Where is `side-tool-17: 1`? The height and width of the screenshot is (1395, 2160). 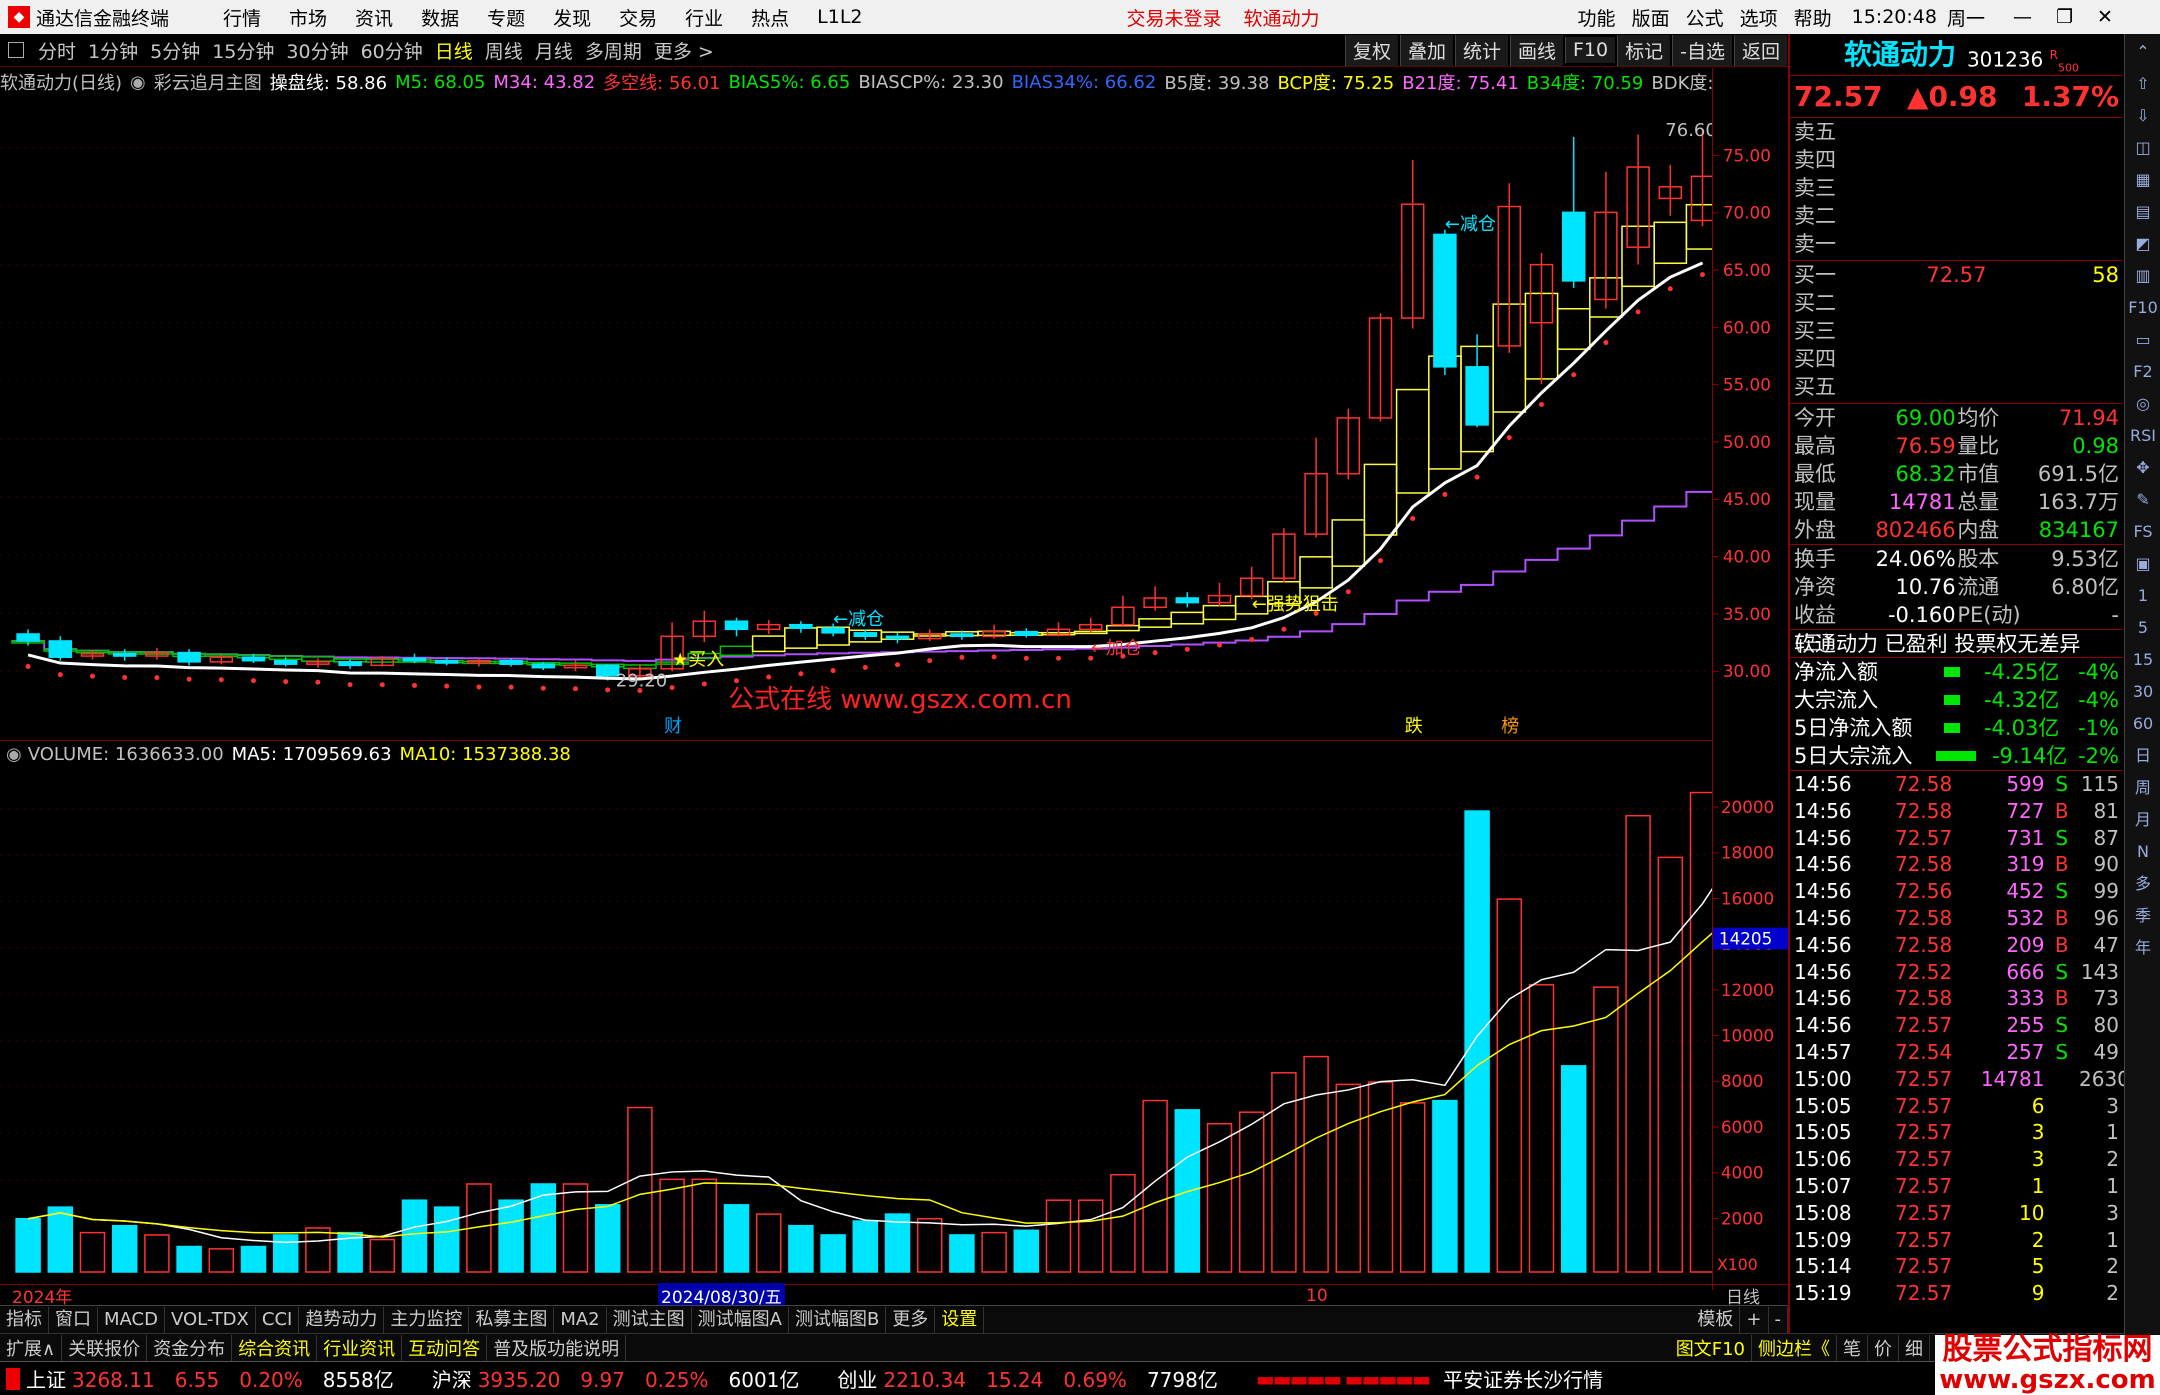 side-tool-17: 1 is located at coordinates (2143, 596).